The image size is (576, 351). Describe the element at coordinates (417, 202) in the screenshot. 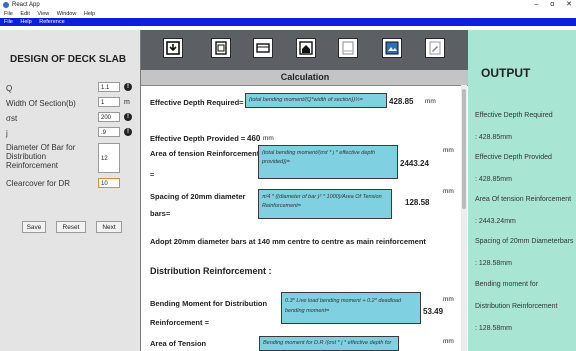

I see `spacing-value: 128.58` at that location.